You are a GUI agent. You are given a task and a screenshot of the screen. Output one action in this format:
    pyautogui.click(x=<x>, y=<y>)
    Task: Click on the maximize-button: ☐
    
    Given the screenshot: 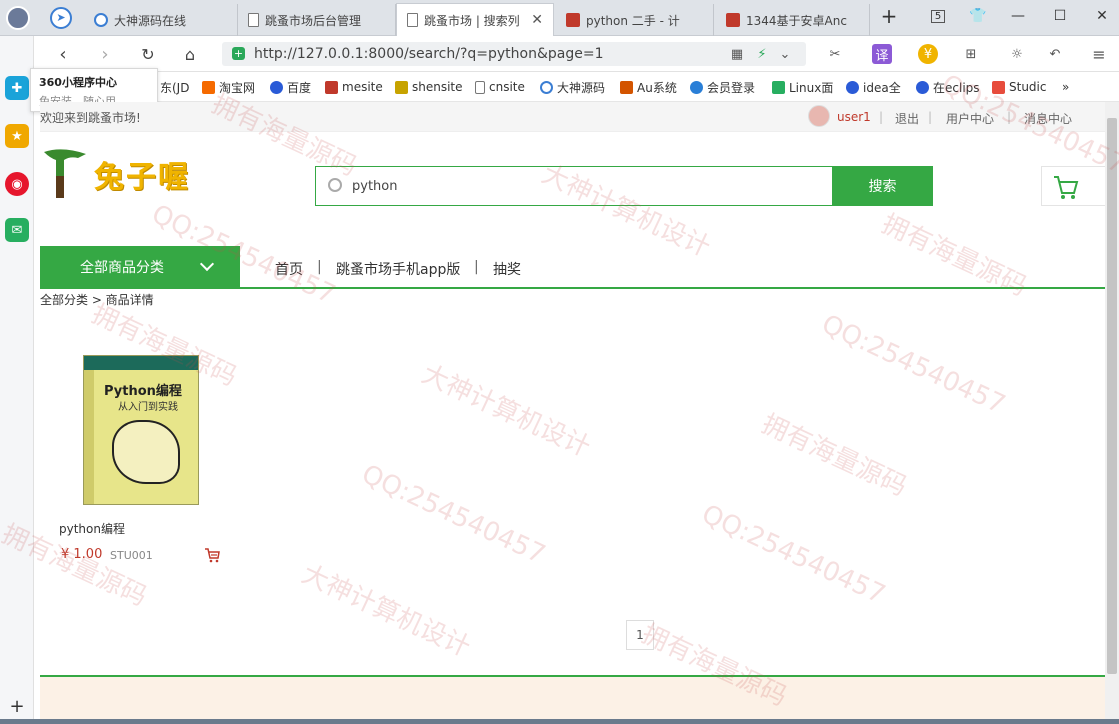 What is the action you would take?
    pyautogui.click(x=1060, y=16)
    